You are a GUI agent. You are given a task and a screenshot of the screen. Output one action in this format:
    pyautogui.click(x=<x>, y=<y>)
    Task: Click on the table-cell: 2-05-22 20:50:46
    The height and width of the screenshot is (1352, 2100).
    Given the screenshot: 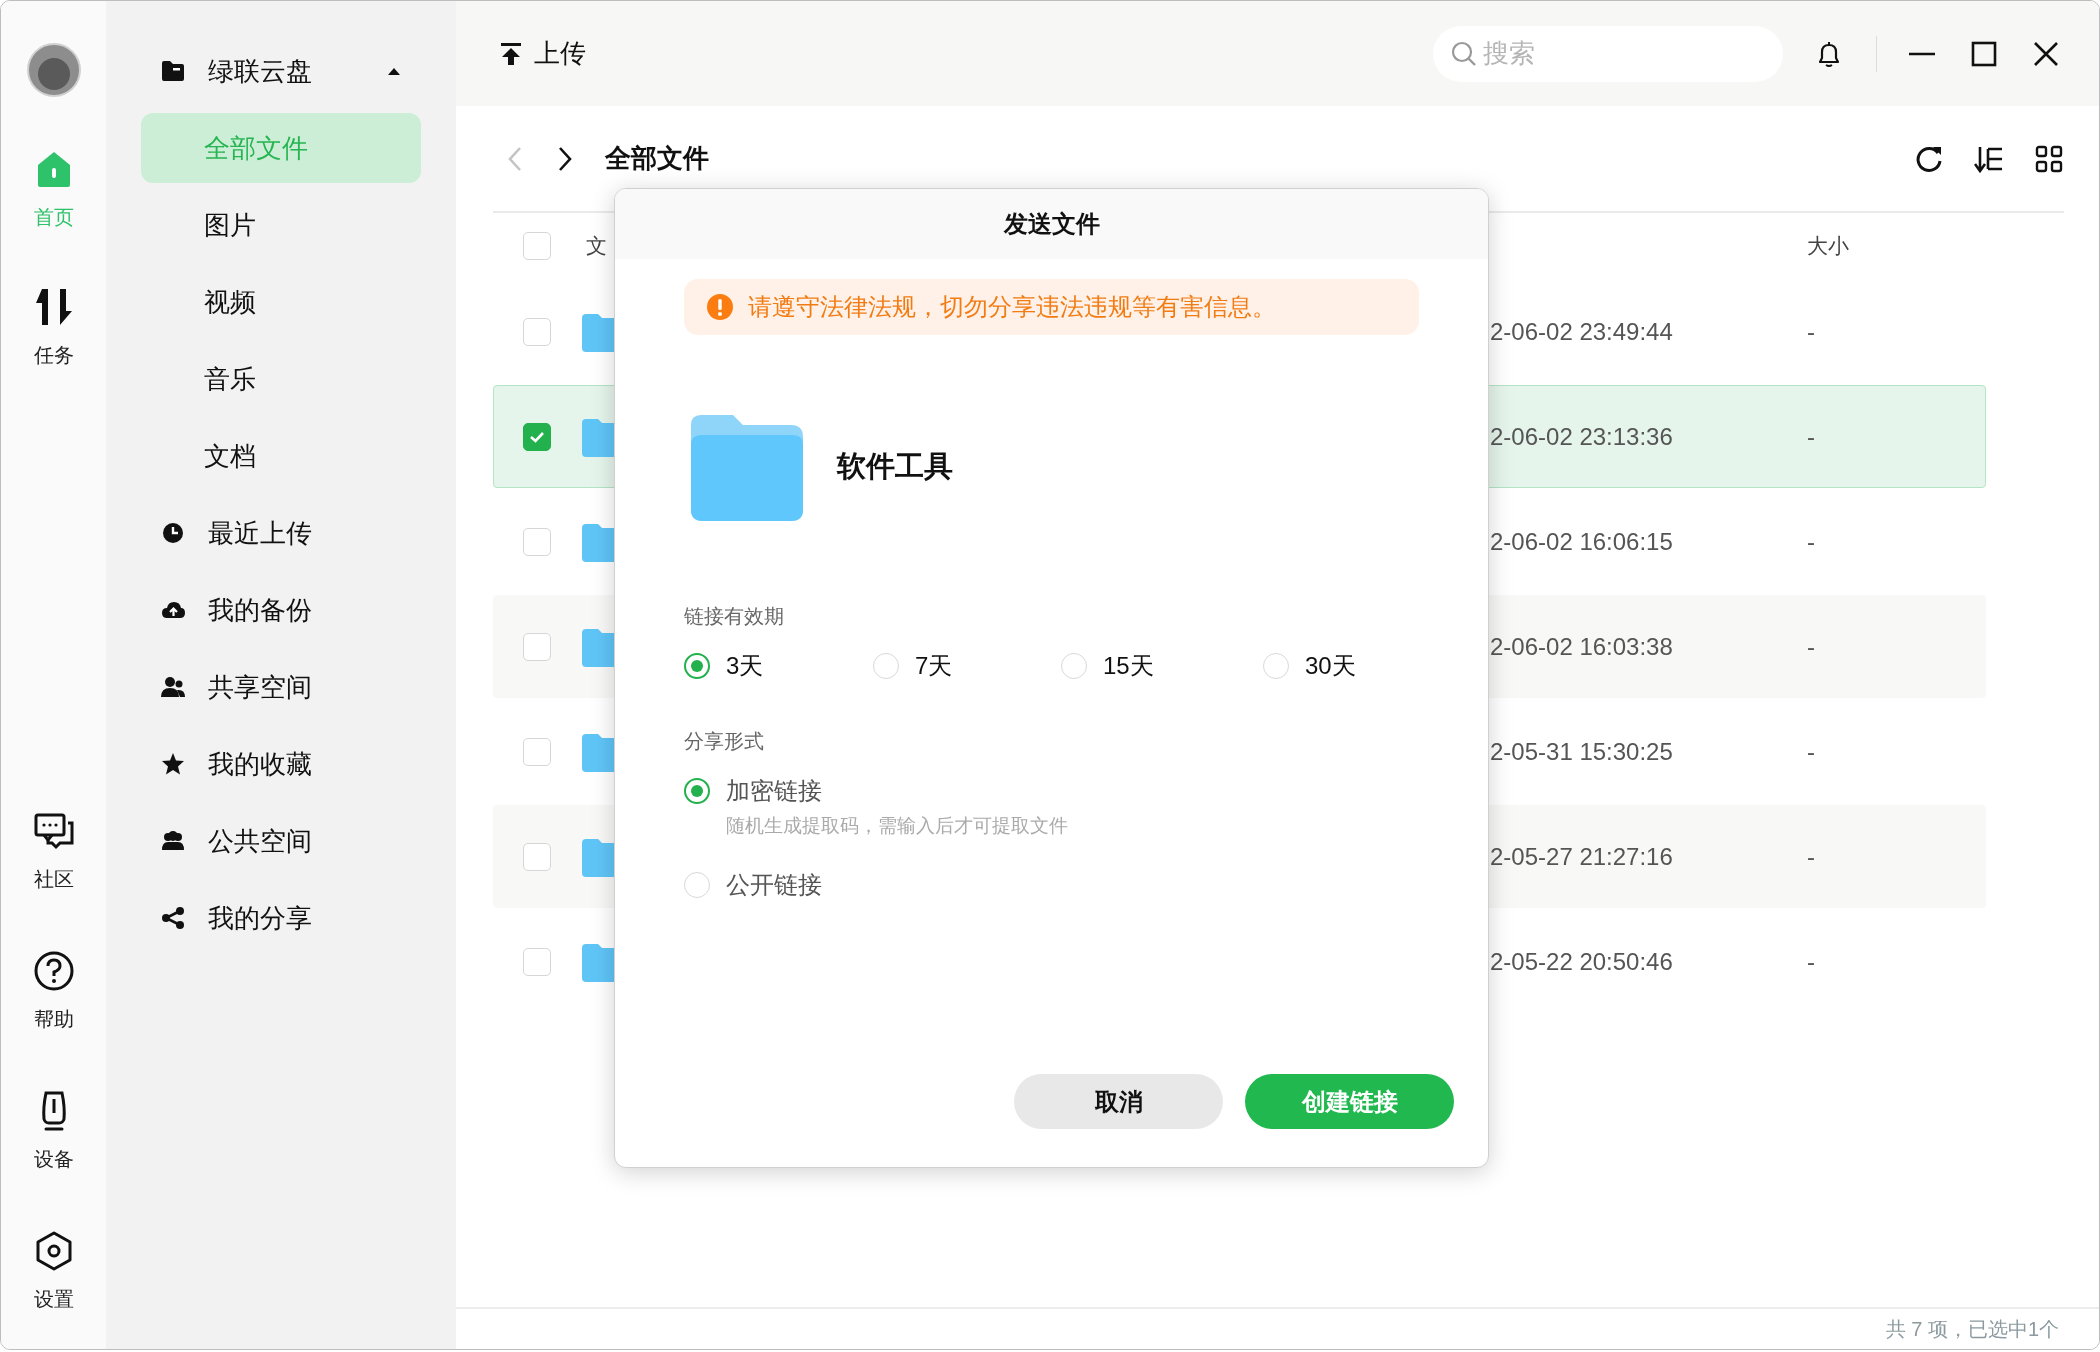 What is the action you would take?
    pyautogui.click(x=1581, y=961)
    